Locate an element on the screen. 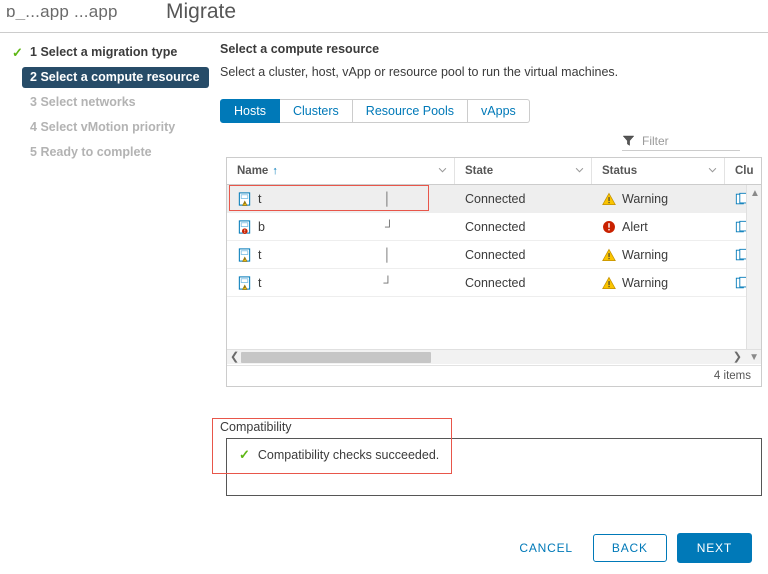 Image resolution: width=768 pixels, height=574 pixels. column-label: Clu is located at coordinates (744, 171).